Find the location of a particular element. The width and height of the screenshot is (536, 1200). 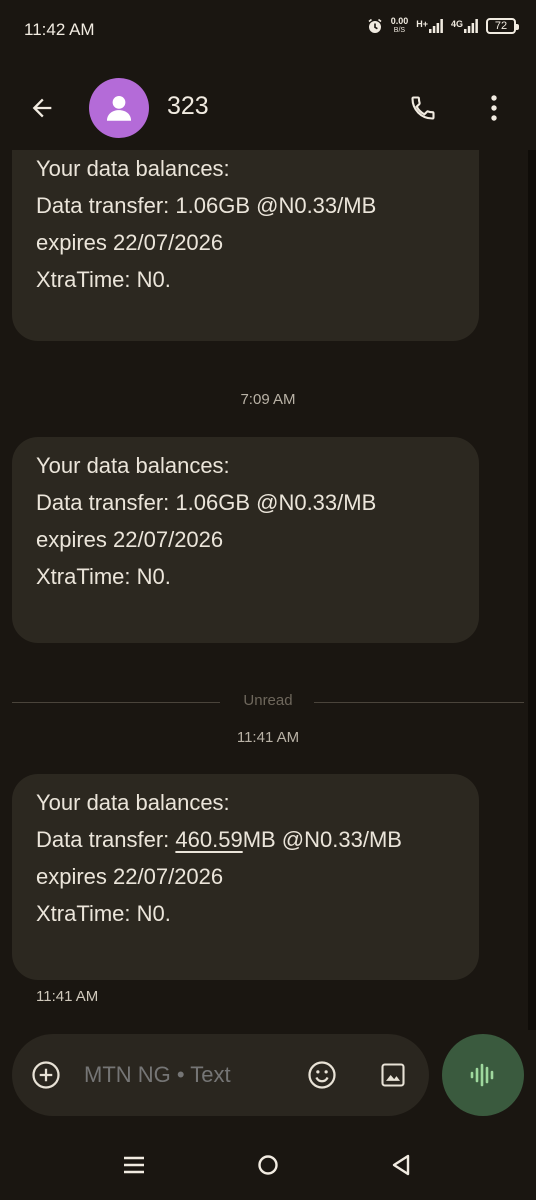

recents-icon is located at coordinates (134, 1165).